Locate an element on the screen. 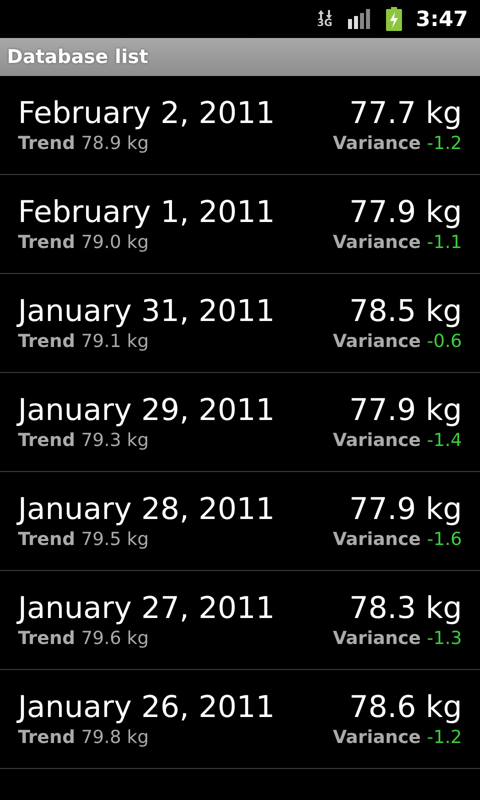  variance-text: Variance -1.3 is located at coordinates (397, 638).